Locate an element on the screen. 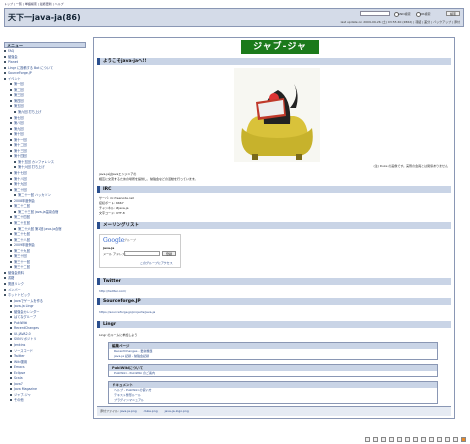 The width and height of the screenshot is (470, 444). duke-photo is located at coordinates (277, 115).